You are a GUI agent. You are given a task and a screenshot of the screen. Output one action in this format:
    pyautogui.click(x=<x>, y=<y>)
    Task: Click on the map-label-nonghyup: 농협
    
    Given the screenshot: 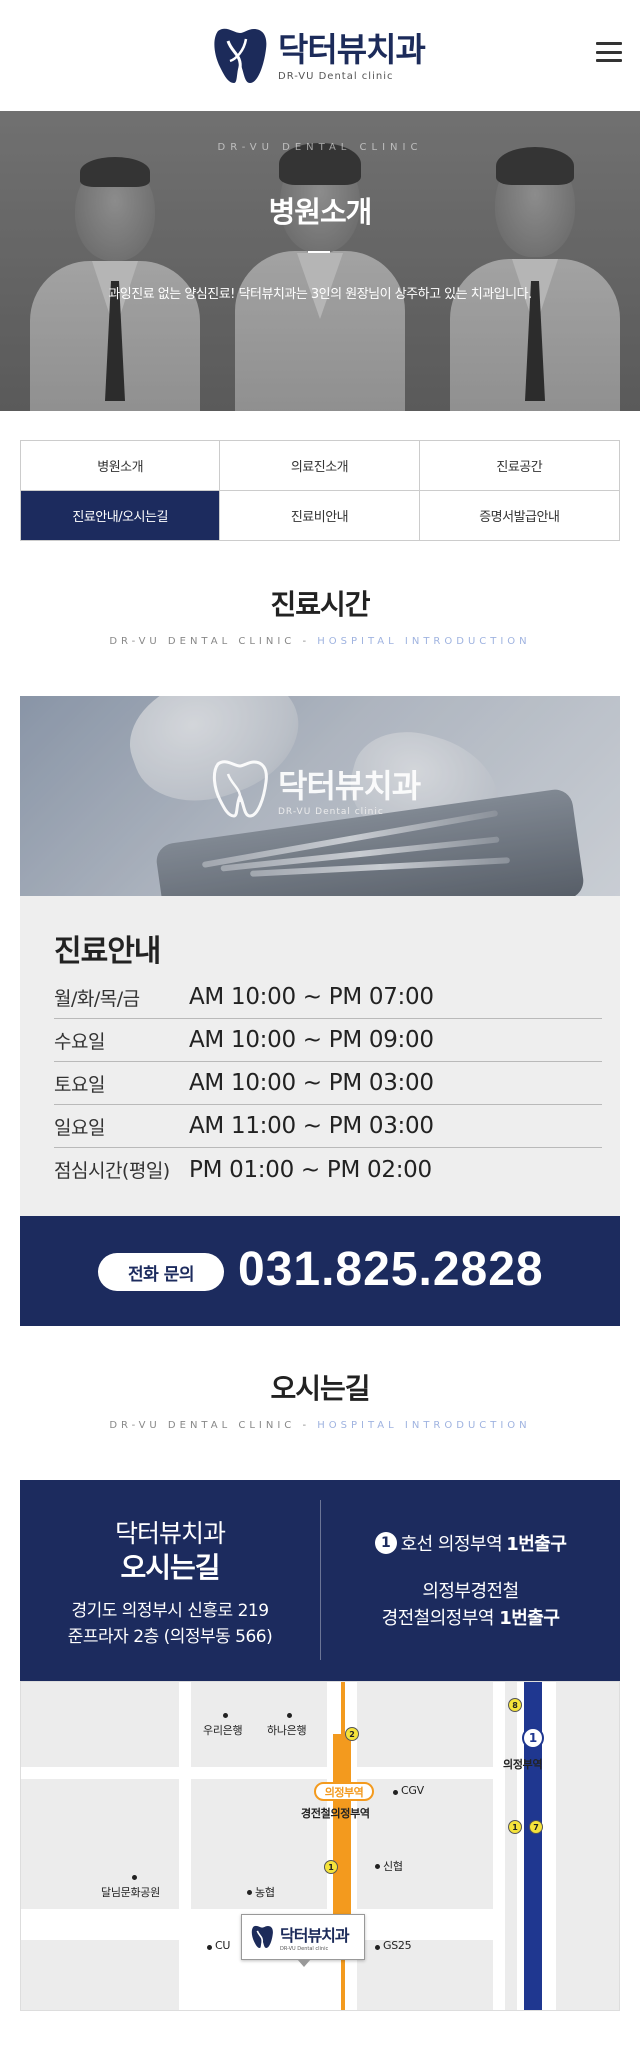 What is the action you would take?
    pyautogui.click(x=265, y=1892)
    